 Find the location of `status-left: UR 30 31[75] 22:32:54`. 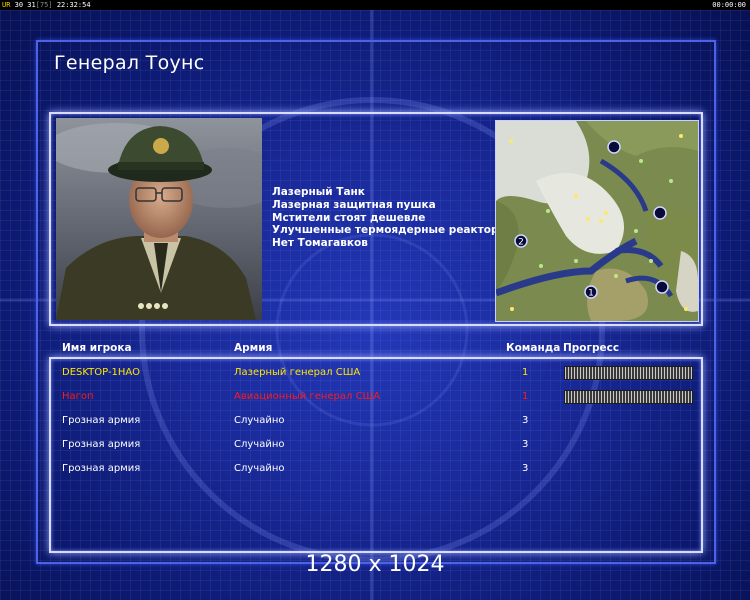

status-left: UR 30 31[75] 22:32:54 is located at coordinates (46, 5).